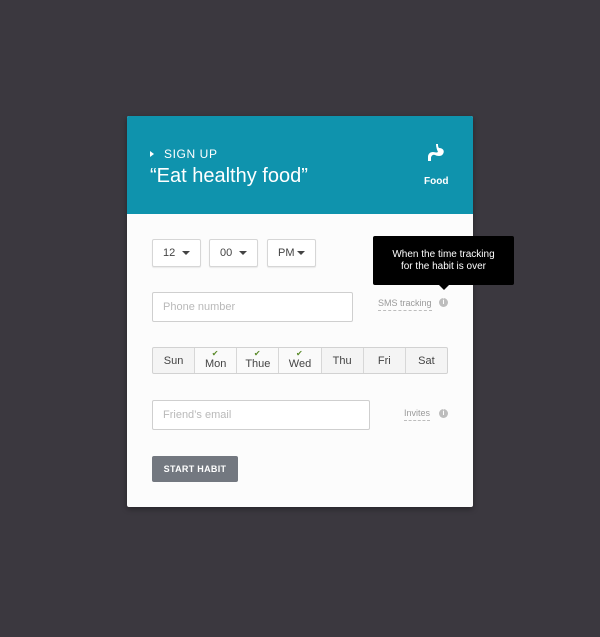  I want to click on day-label: Sat, so click(426, 361).